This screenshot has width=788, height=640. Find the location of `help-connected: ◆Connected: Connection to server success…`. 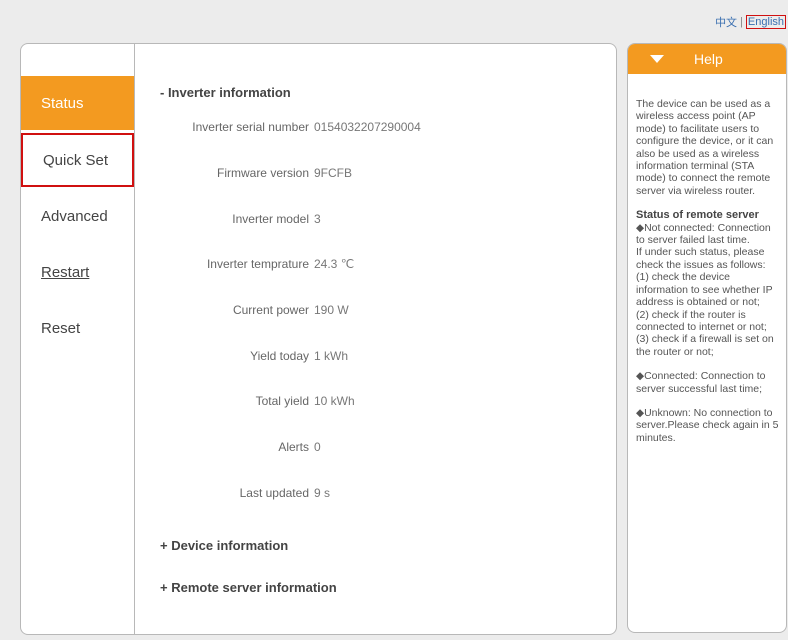

help-connected: ◆Connected: Connection to server success… is located at coordinates (701, 382).